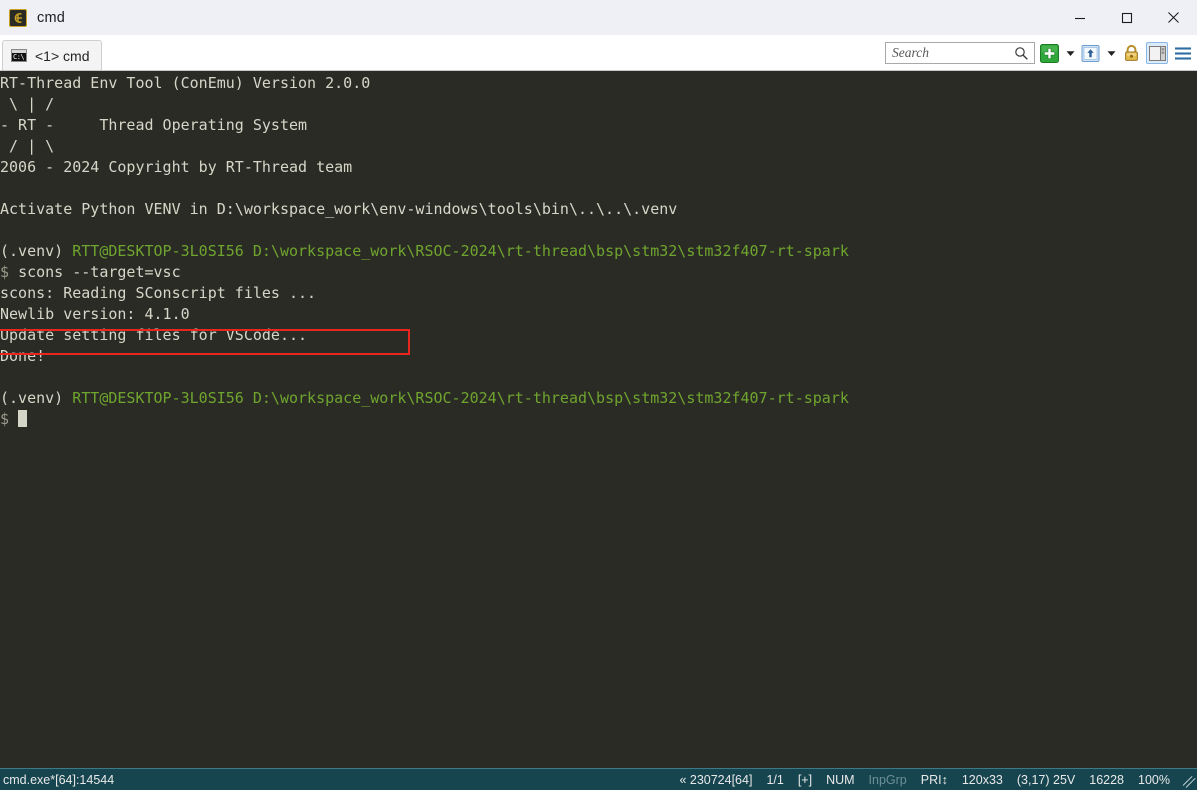 The width and height of the screenshot is (1197, 790). What do you see at coordinates (27, 146) in the screenshot?
I see `terminal-text: / | \` at bounding box center [27, 146].